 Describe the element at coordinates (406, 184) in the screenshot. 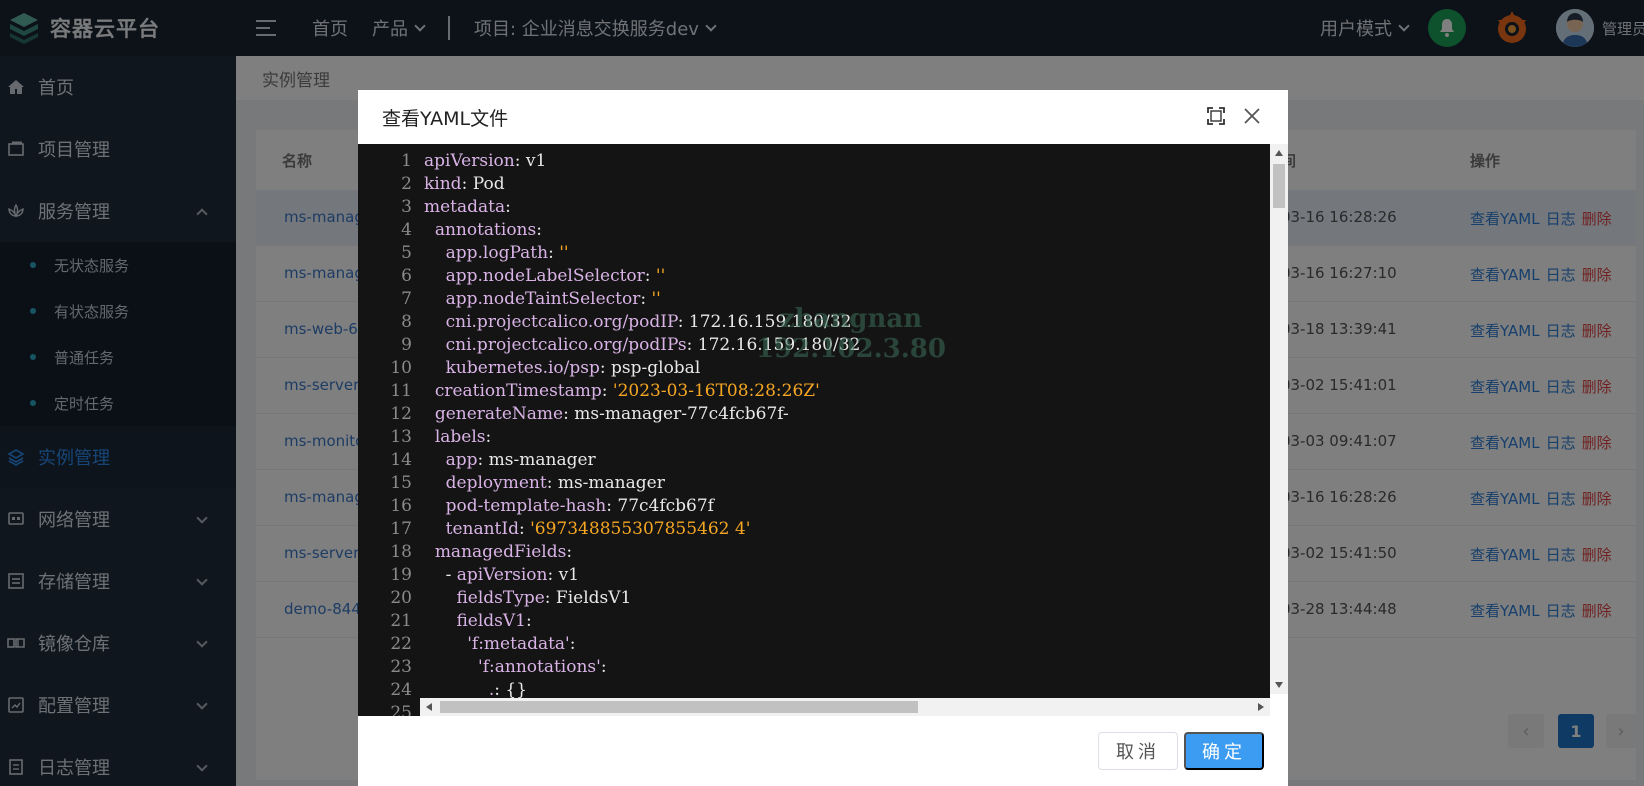

I see `line-number: 2` at that location.